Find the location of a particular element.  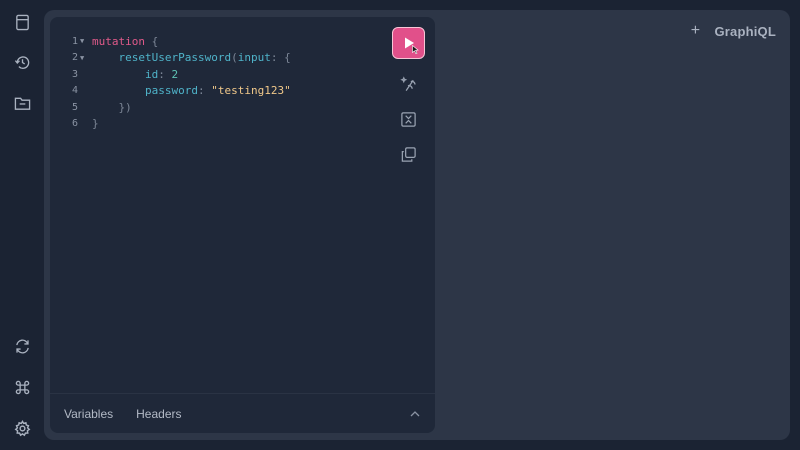

line-number: 1 is located at coordinates (74, 41).